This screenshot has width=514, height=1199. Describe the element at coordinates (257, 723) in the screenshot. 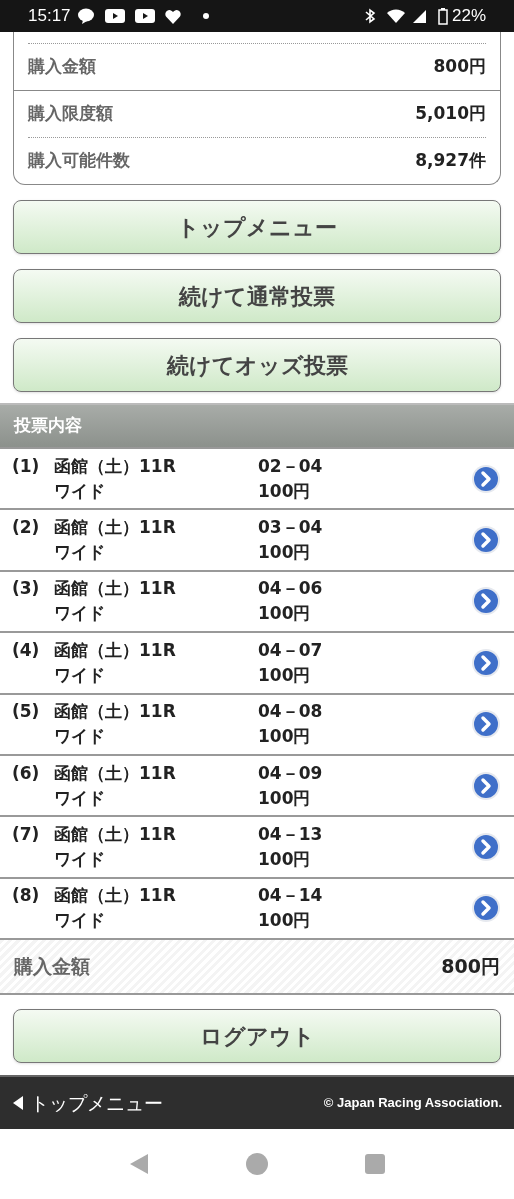

I see `bet-row: (5) 函館（土）11R 04－08 ワイド 100円` at that location.